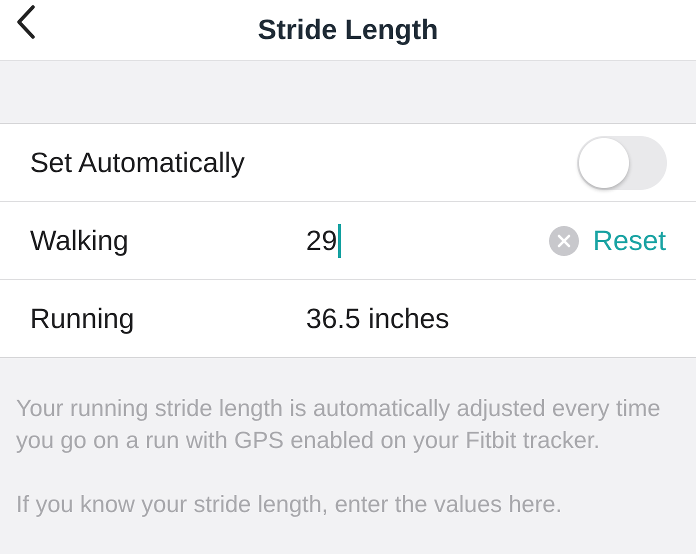 The width and height of the screenshot is (696, 554). What do you see at coordinates (348, 30) in the screenshot?
I see `page-title: Stride Length` at bounding box center [348, 30].